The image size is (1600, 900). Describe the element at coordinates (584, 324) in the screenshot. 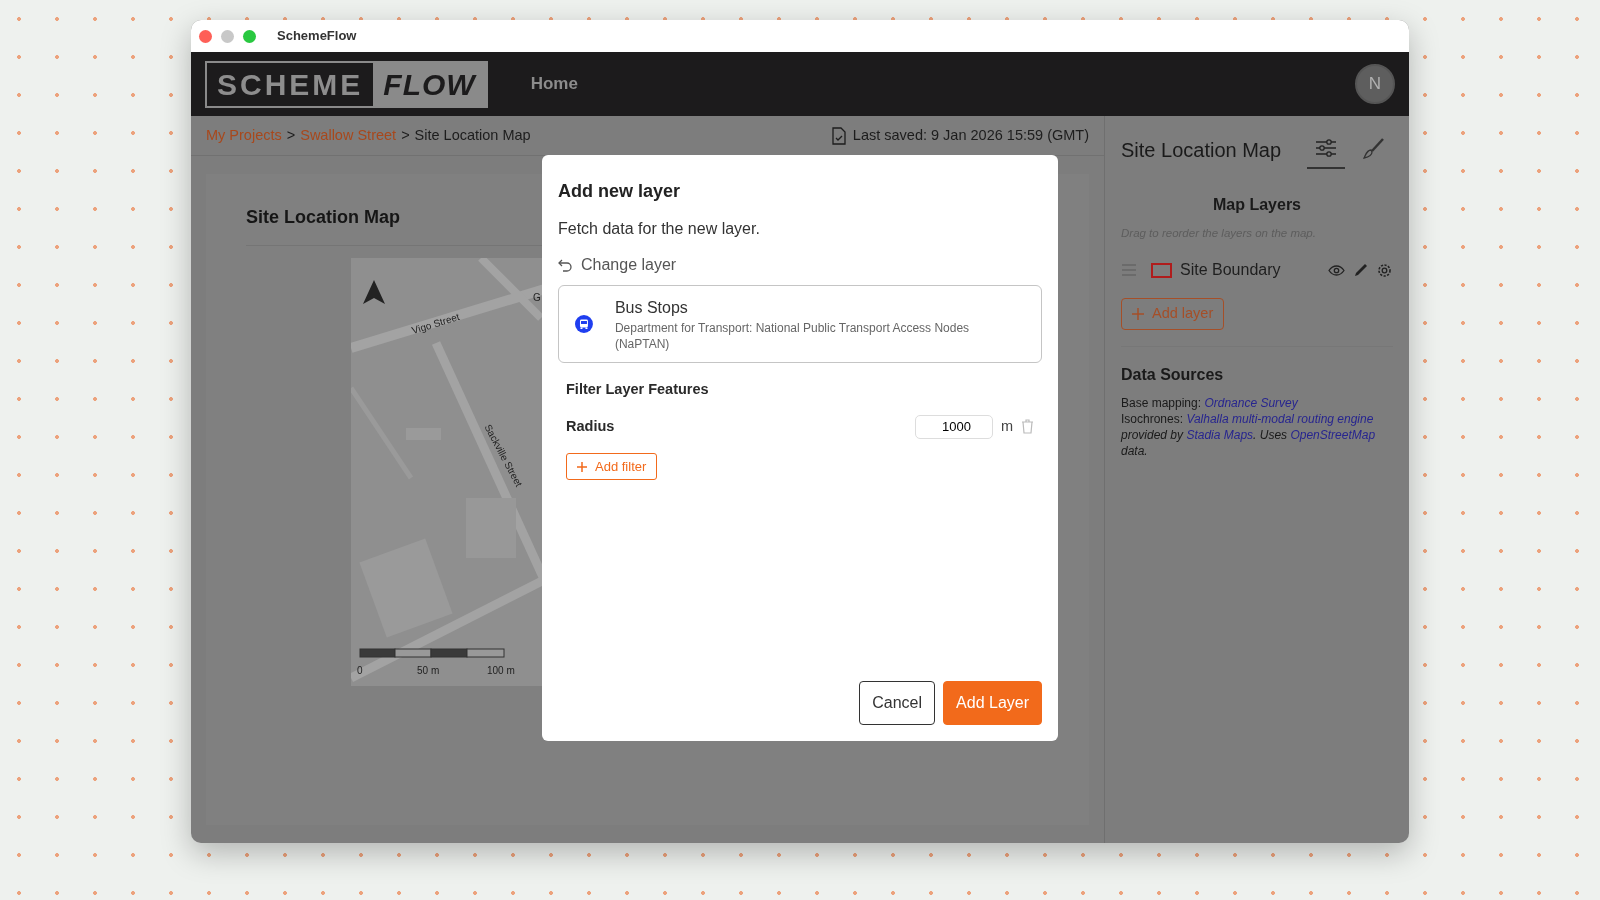

I see `bus-icon` at that location.